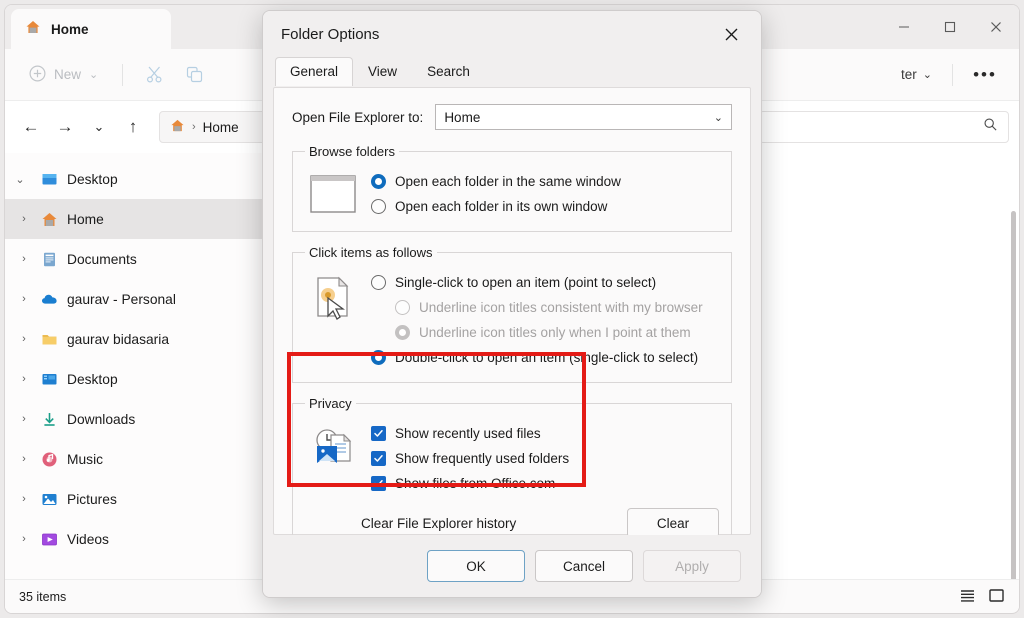 Image resolution: width=1024 pixels, height=618 pixels. Describe the element at coordinates (584, 566) in the screenshot. I see `cancel-button: Cancel` at that location.